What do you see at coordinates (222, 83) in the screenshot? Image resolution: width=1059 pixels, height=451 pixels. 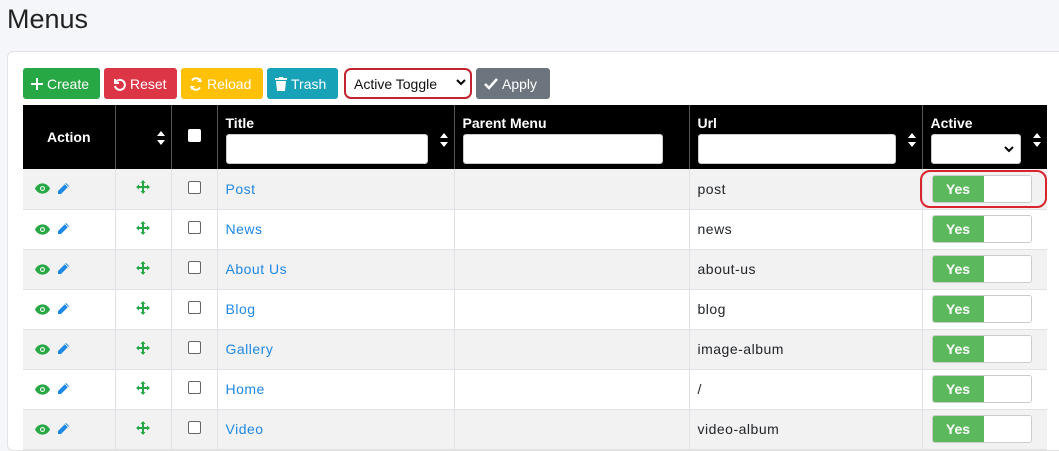 I see `reload-button: Reload` at bounding box center [222, 83].